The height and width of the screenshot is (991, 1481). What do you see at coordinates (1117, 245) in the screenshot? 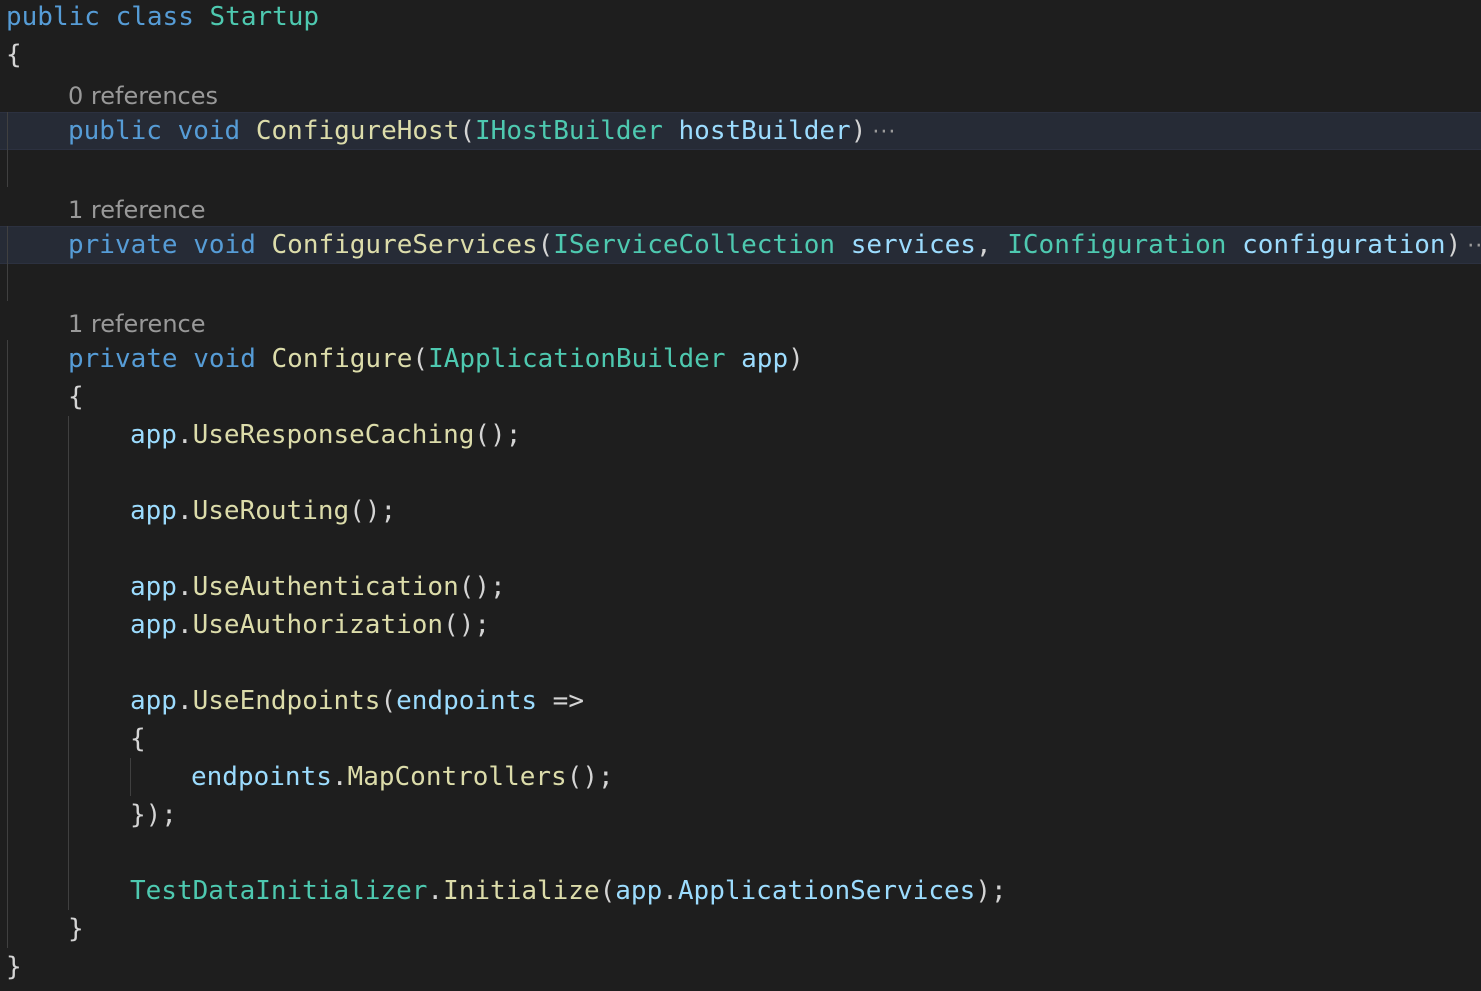
I see `param-type: IConfiguration` at bounding box center [1117, 245].